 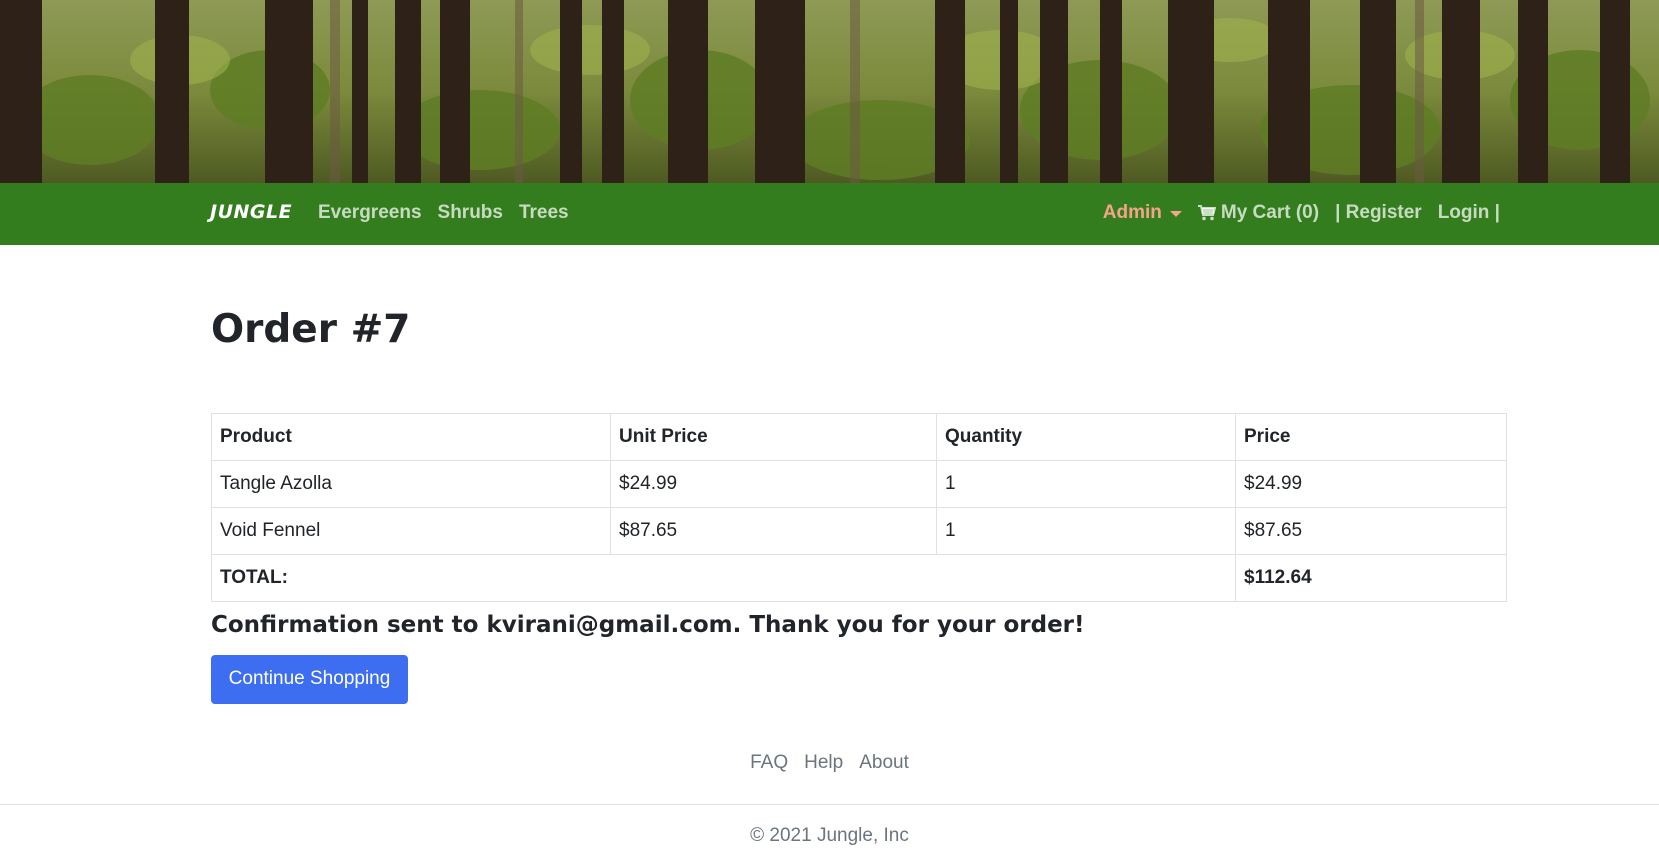 I want to click on cell-price: $87.65, so click(x=1371, y=531).